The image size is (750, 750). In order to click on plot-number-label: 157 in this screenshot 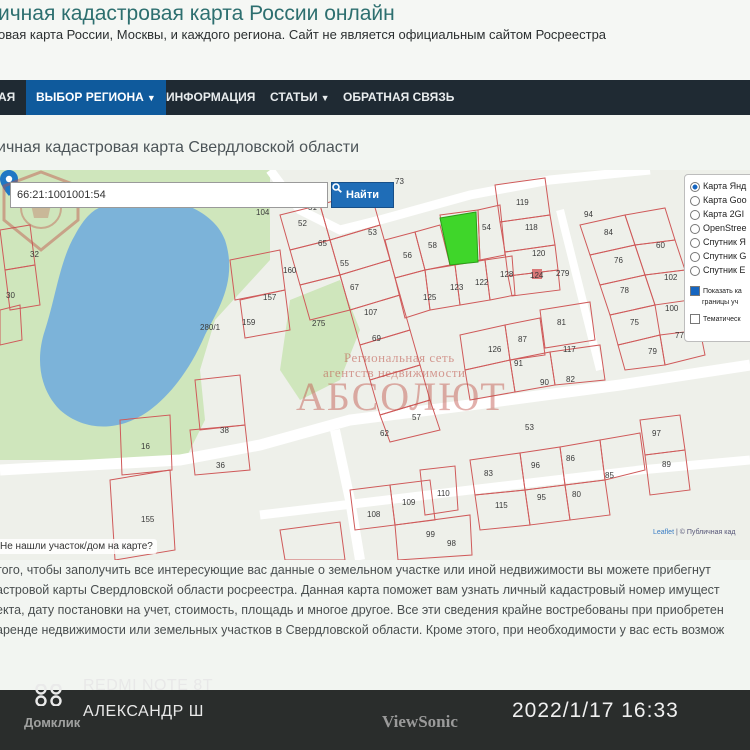, I will do `click(270, 297)`.